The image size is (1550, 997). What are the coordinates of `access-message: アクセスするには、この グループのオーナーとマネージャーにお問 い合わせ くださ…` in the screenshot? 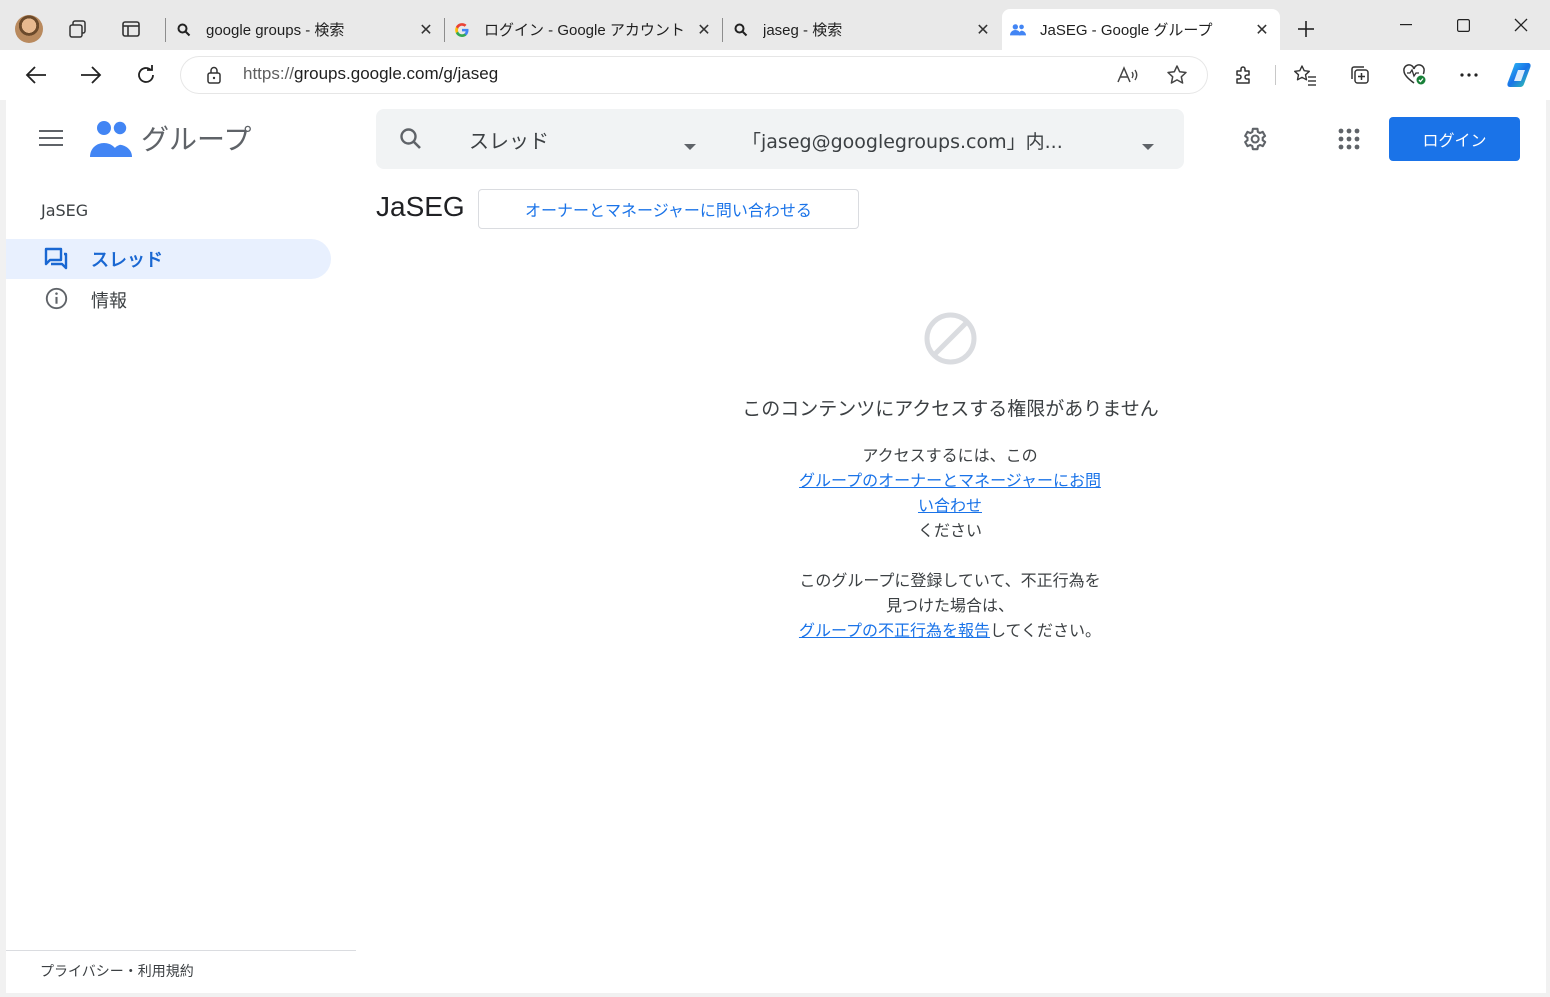 It's located at (950, 543).